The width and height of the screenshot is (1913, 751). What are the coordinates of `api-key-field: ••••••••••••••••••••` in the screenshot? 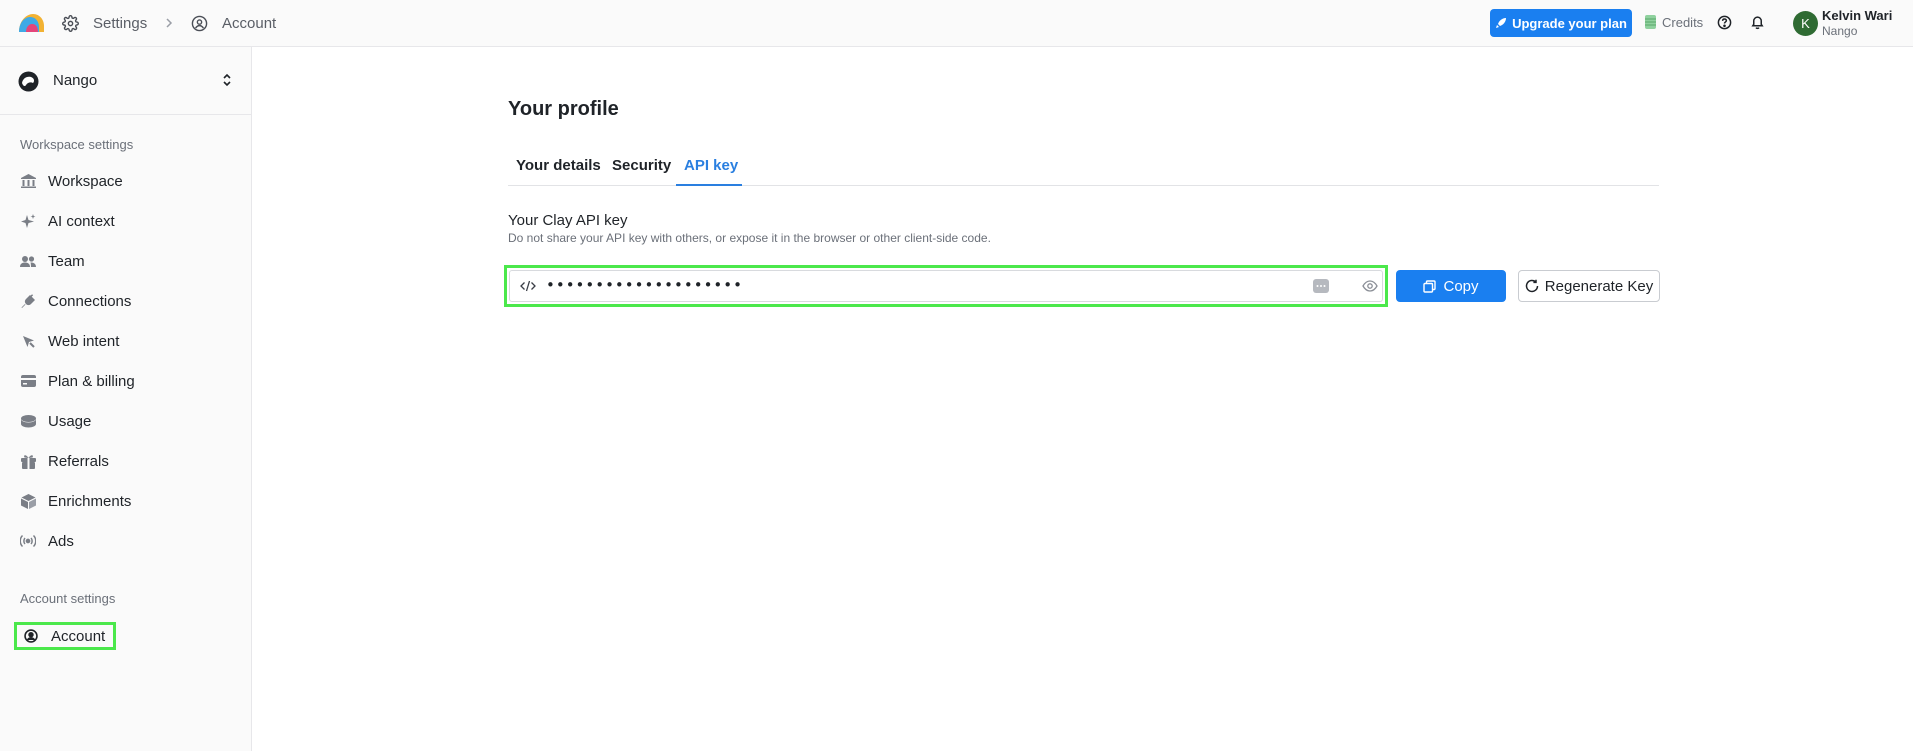 It's located at (946, 286).